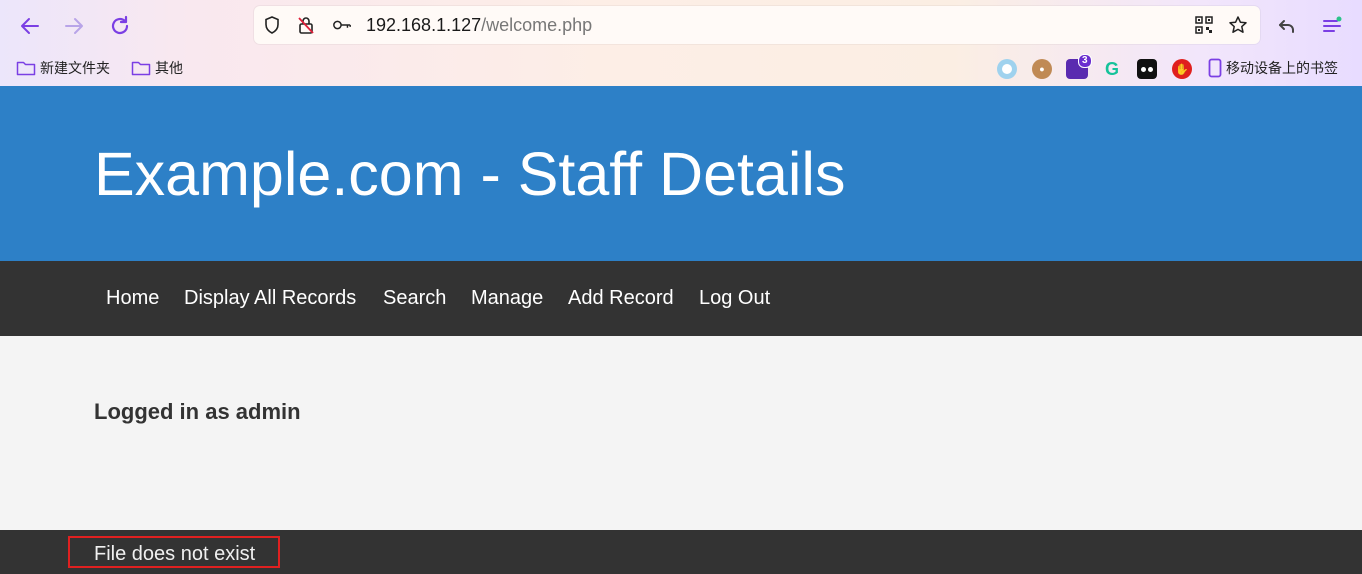 Image resolution: width=1362 pixels, height=574 pixels. I want to click on reload-button, so click(120, 26).